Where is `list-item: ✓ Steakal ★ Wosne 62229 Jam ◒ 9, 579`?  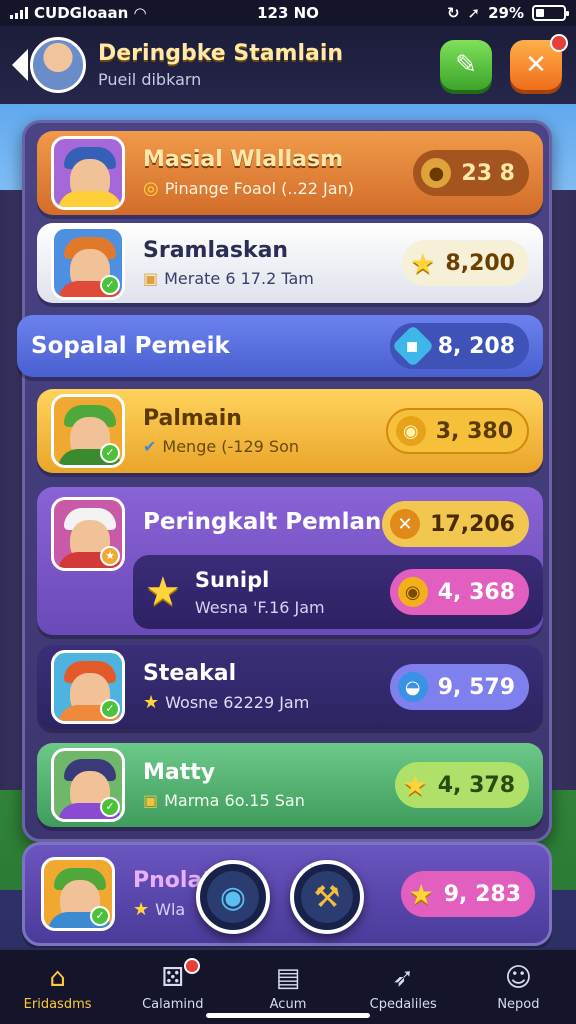
list-item: ✓ Steakal ★ Wosne 62229 Jam ◒ 9, 579 is located at coordinates (290, 687).